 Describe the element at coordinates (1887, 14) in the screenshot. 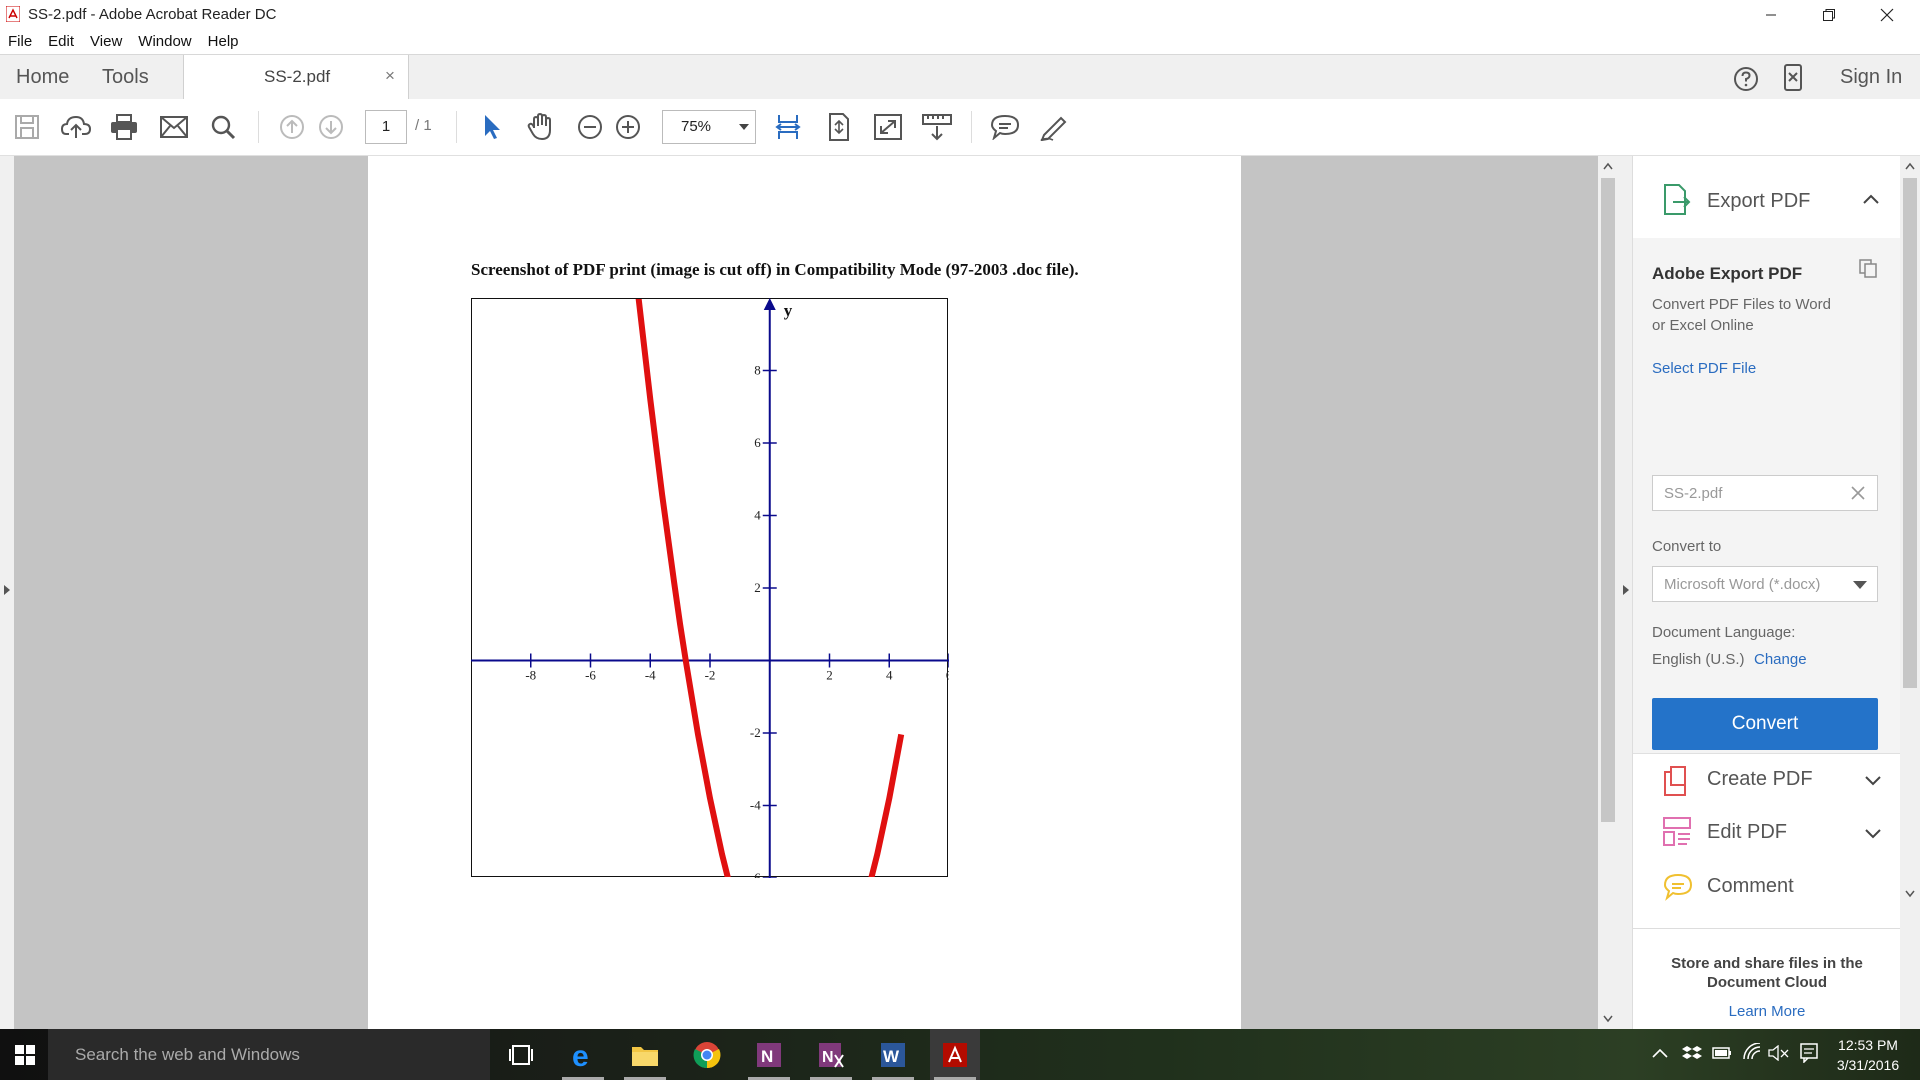

I see `close-window-button` at that location.